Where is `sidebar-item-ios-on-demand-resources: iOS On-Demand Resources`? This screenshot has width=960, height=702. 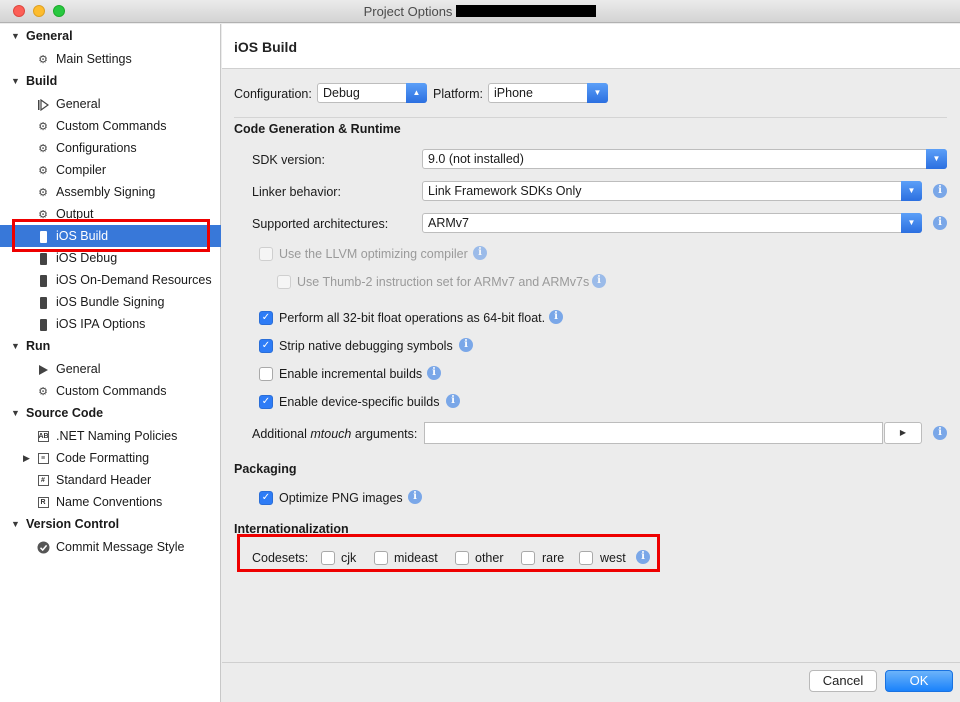
sidebar-item-ios-on-demand-resources: iOS On-Demand Resources is located at coordinates (110, 280).